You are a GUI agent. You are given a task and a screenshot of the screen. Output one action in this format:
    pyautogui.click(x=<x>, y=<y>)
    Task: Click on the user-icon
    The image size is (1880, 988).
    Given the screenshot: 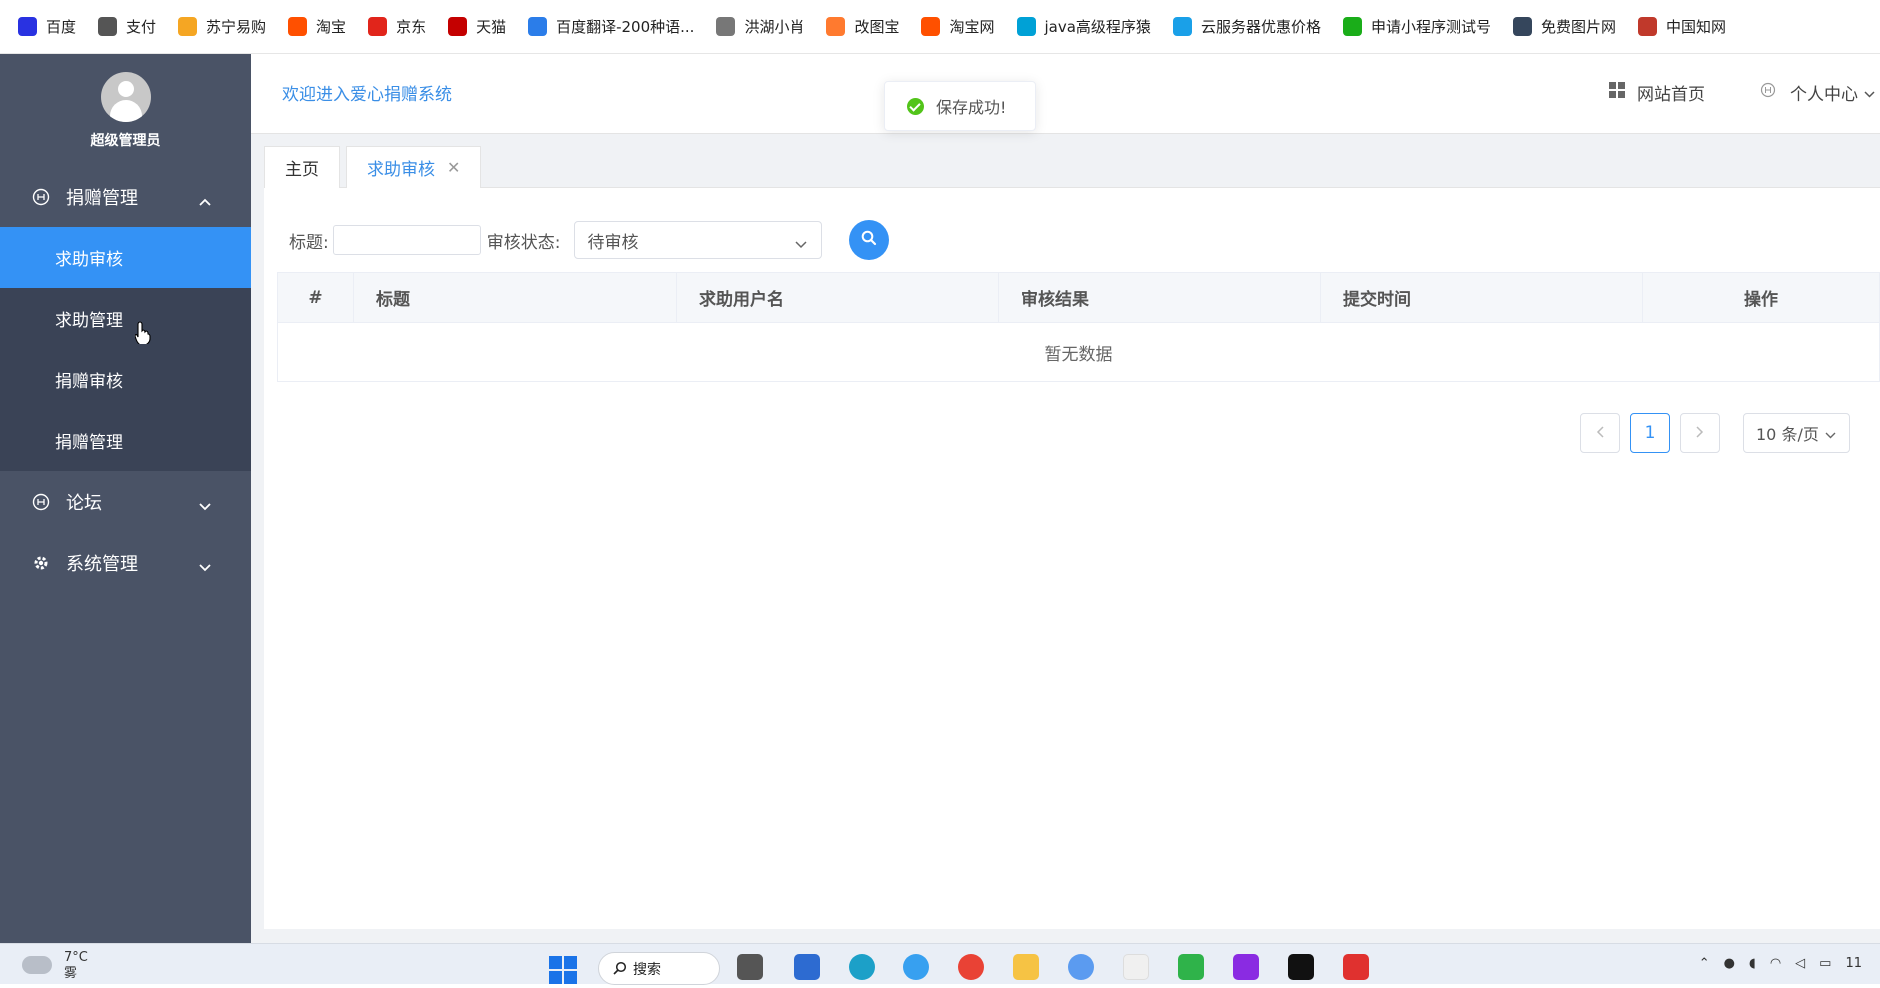 What is the action you would take?
    pyautogui.click(x=1768, y=92)
    